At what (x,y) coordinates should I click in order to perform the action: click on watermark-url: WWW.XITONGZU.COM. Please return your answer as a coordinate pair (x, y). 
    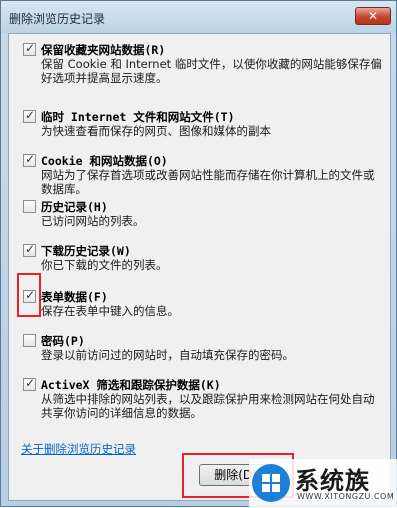
    Looking at the image, I should click on (346, 496).